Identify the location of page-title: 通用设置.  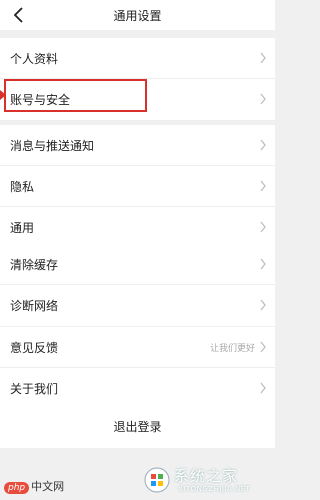
(137, 16).